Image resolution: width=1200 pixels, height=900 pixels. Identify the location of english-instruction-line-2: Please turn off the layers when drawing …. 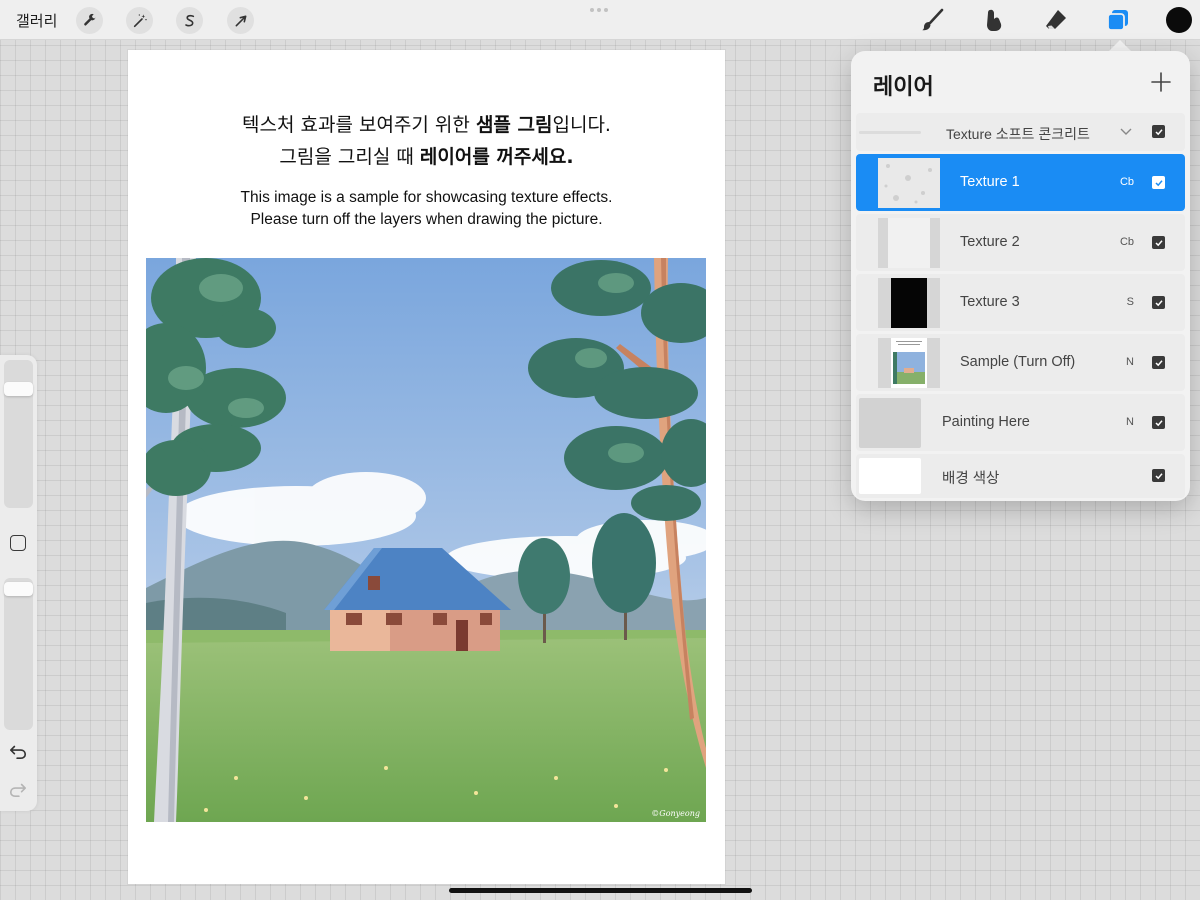
(426, 219).